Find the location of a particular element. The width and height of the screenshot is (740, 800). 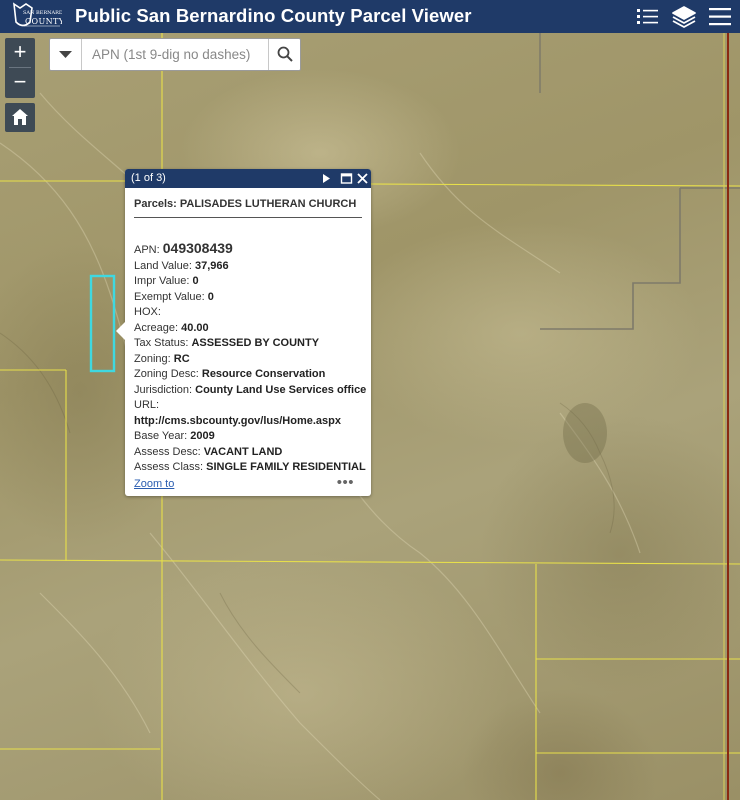

apn-search-input is located at coordinates (175, 54).